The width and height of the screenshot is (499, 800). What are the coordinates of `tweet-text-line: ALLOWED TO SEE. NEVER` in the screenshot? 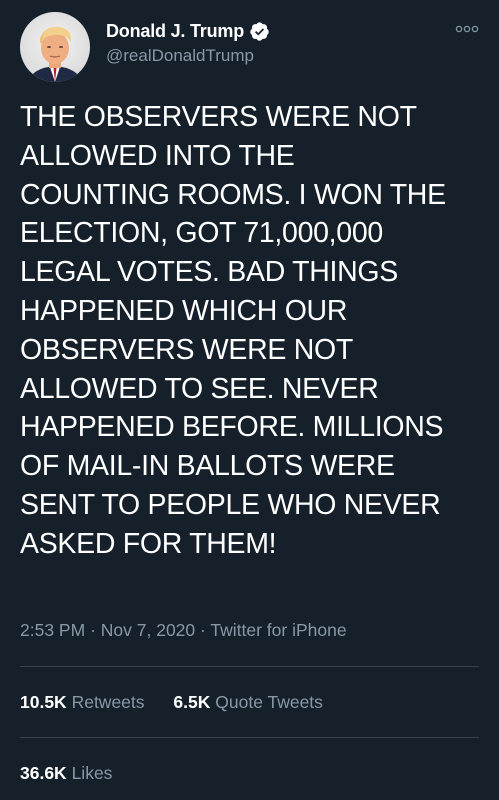 It's located at (199, 388).